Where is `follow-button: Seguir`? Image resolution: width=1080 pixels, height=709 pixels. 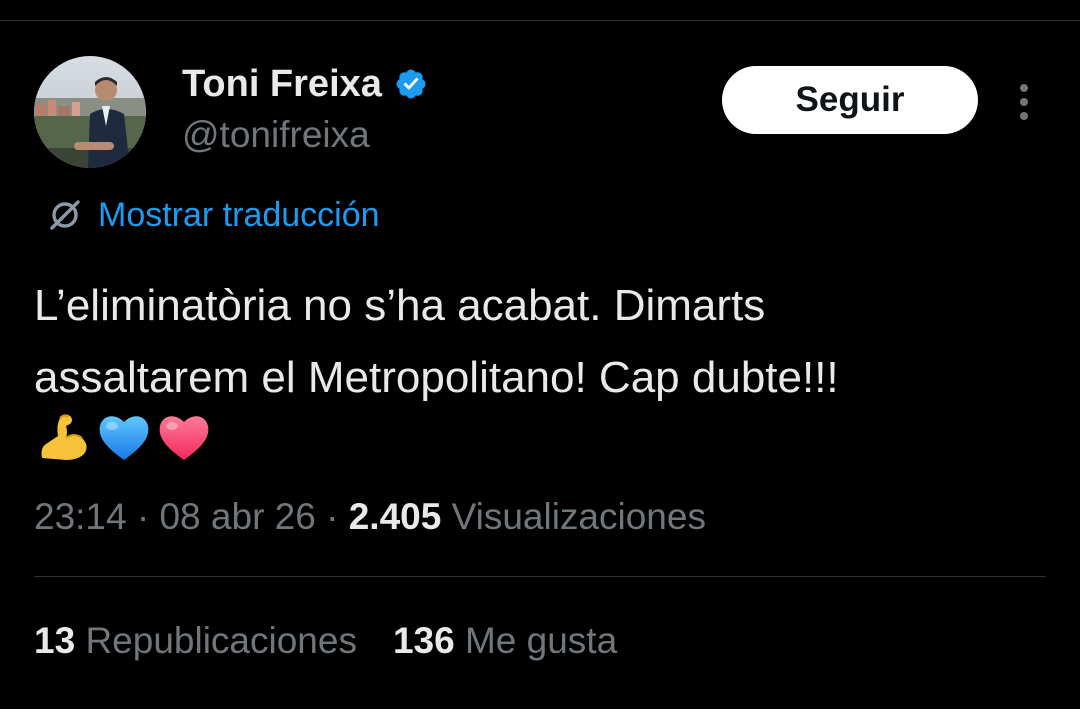 follow-button: Seguir is located at coordinates (850, 100).